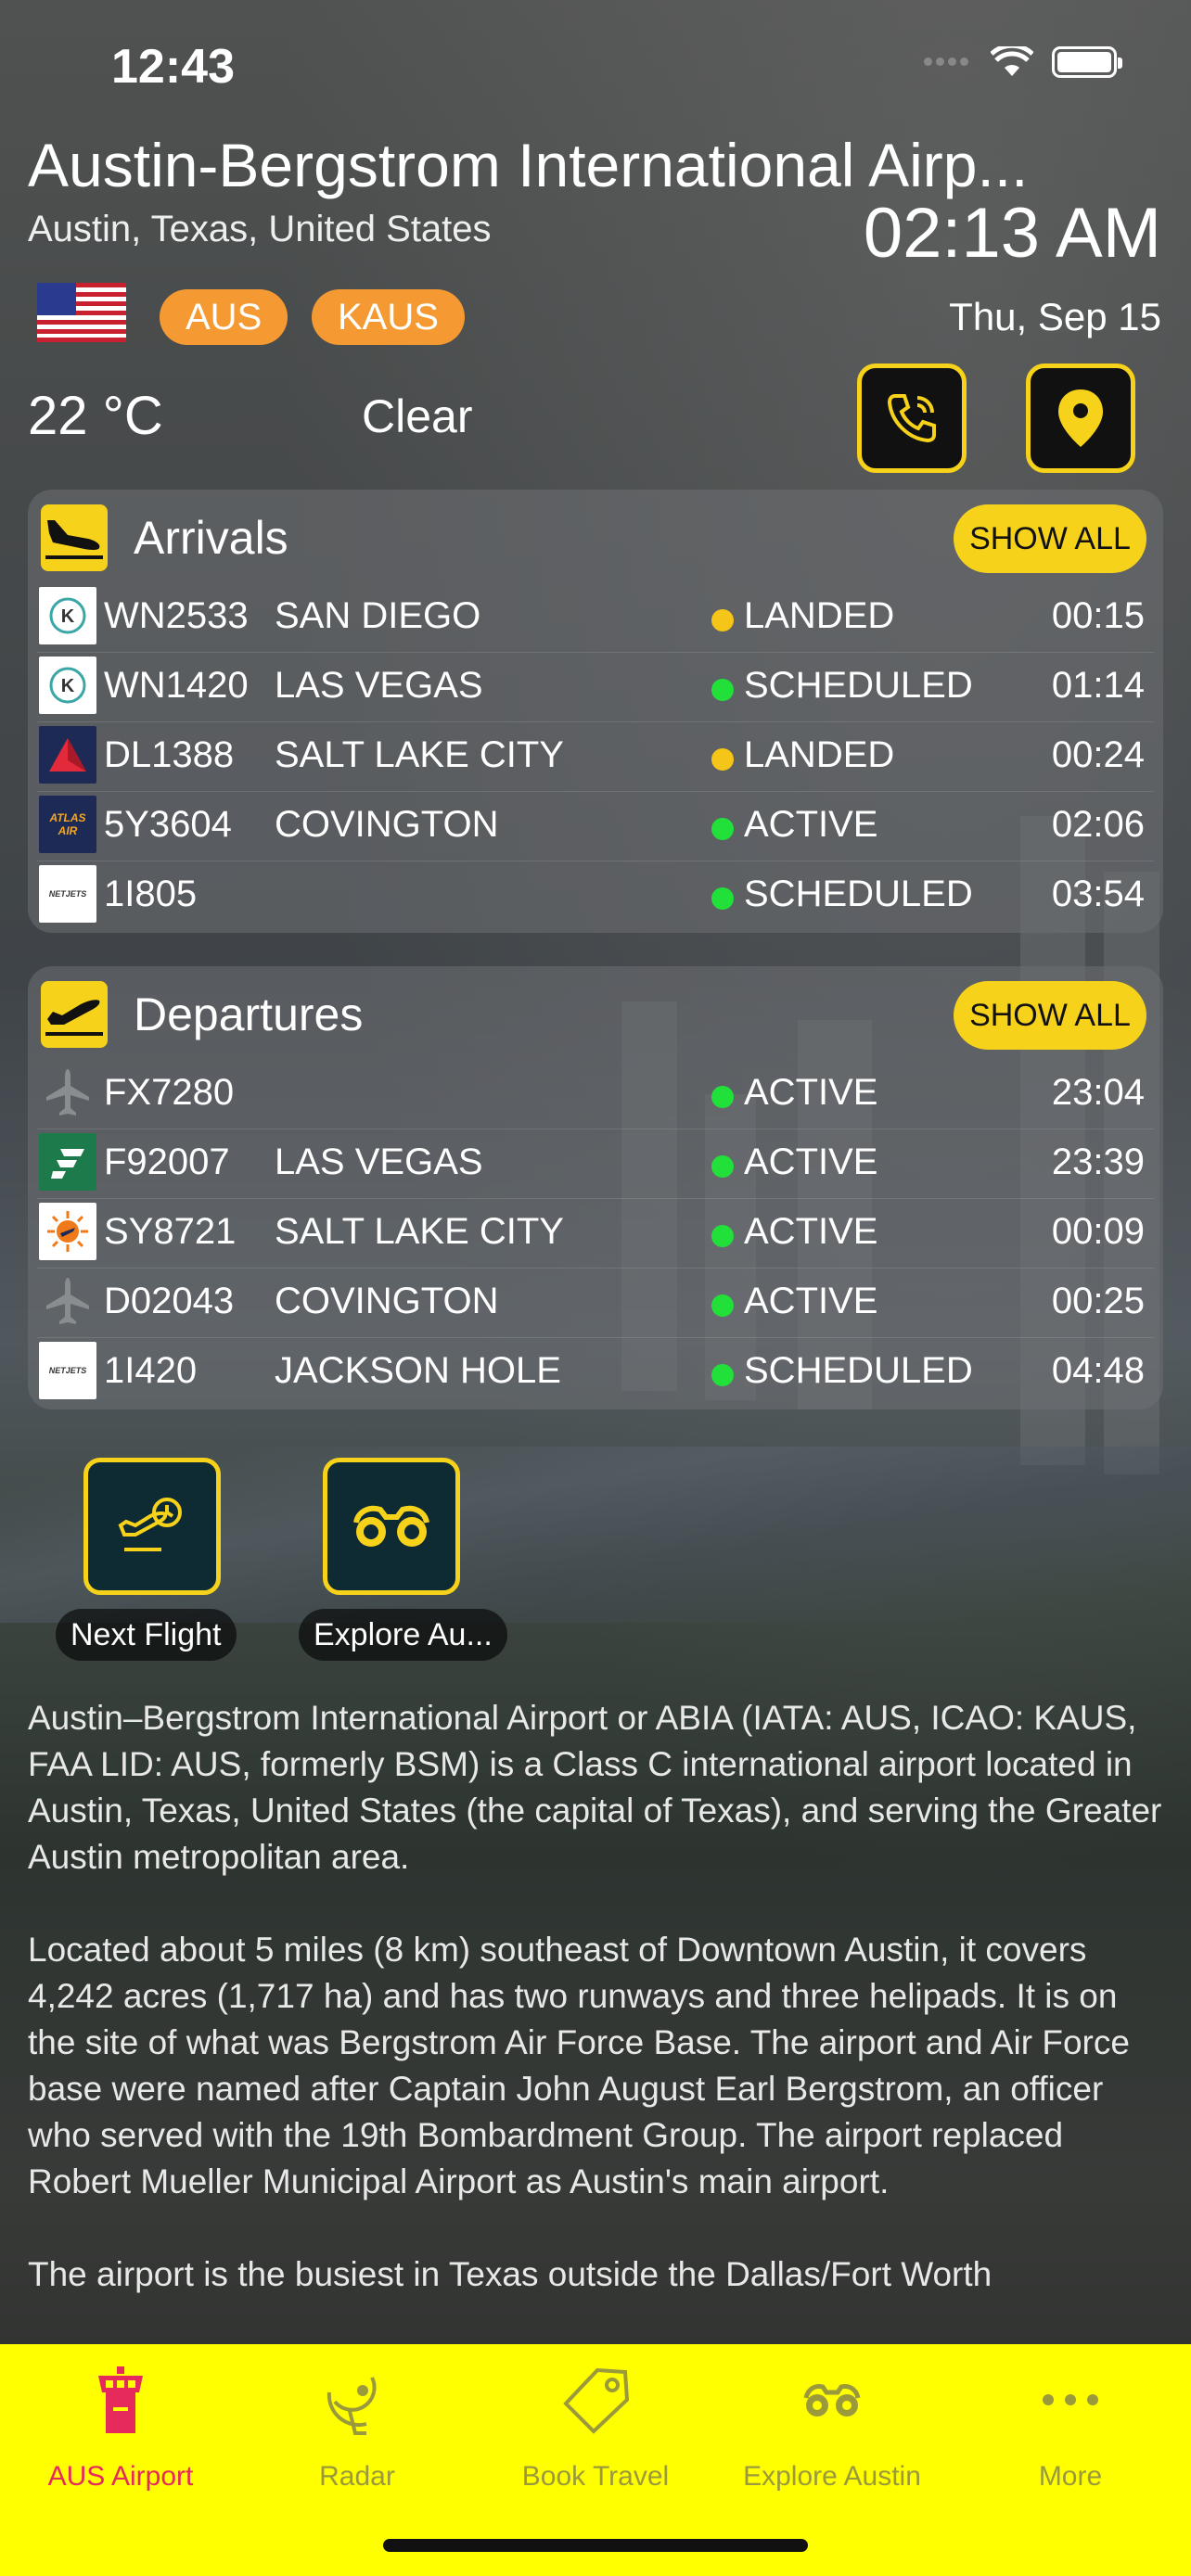 The image size is (1191, 2576). I want to click on status-time: 12:43, so click(173, 67).